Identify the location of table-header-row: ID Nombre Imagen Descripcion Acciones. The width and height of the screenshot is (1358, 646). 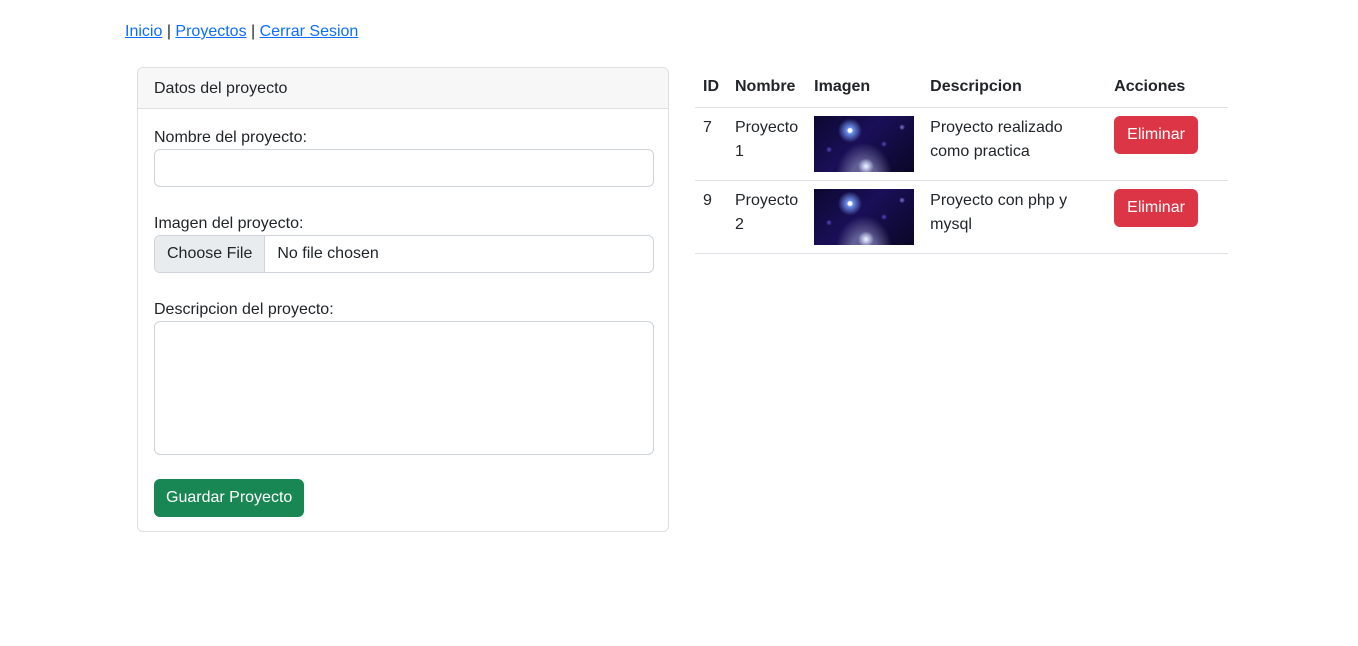
(961, 87).